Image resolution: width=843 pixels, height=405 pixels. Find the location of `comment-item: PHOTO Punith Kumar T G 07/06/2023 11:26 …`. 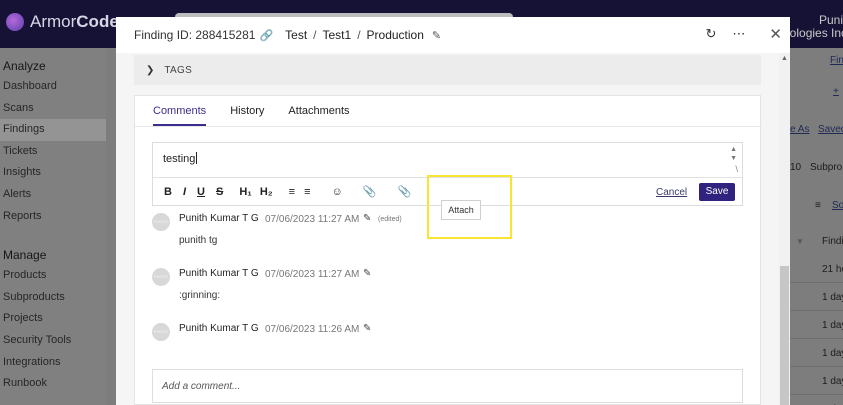

comment-item: PHOTO Punith Kumar T G 07/06/2023 11:26 … is located at coordinates (352, 338).